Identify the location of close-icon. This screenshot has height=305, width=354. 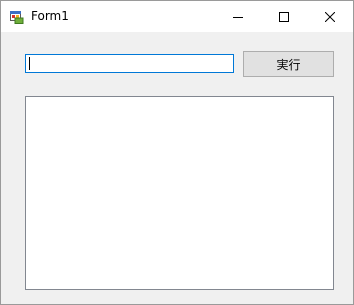
(330, 16).